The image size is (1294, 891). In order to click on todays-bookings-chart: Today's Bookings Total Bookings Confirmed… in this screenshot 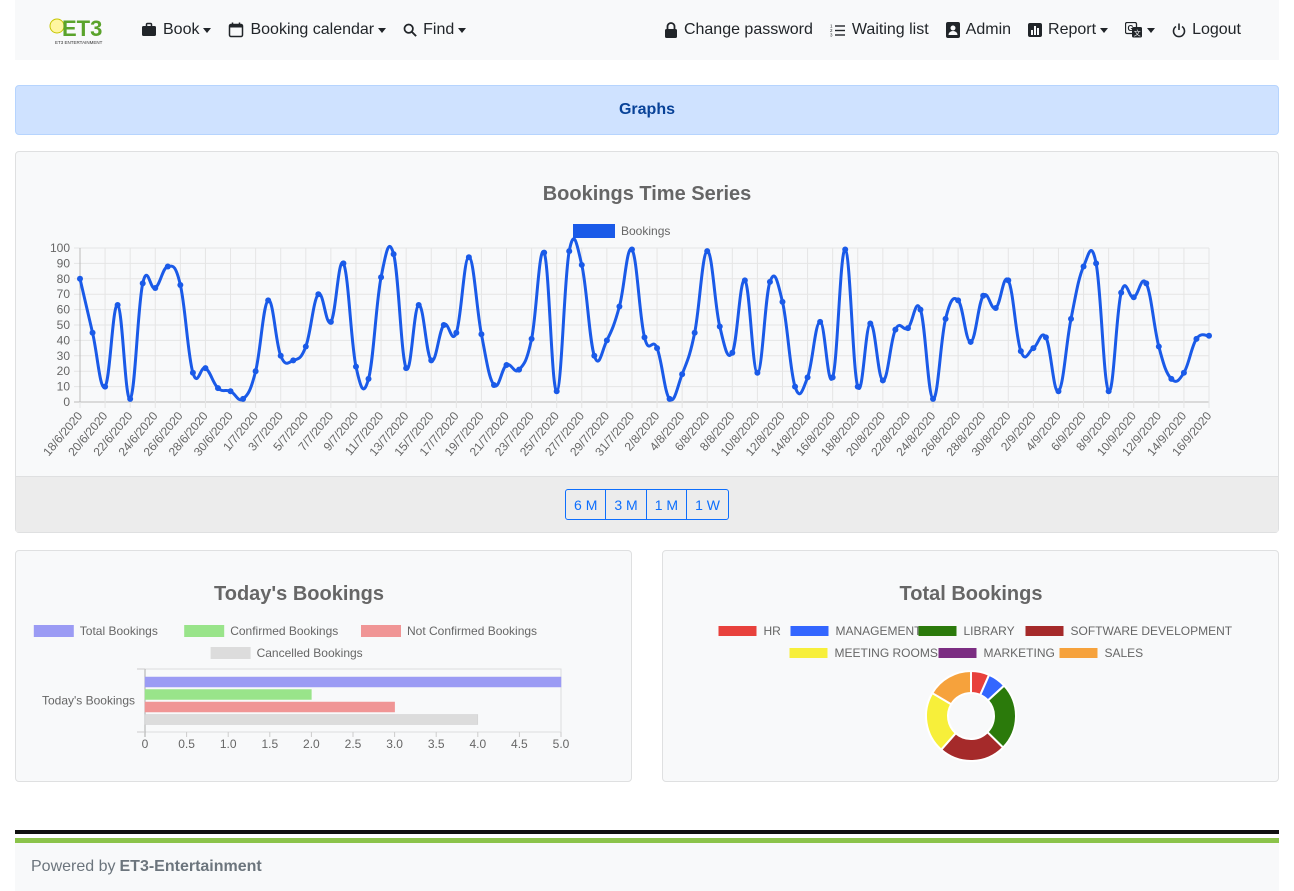, I will do `click(301, 667)`.